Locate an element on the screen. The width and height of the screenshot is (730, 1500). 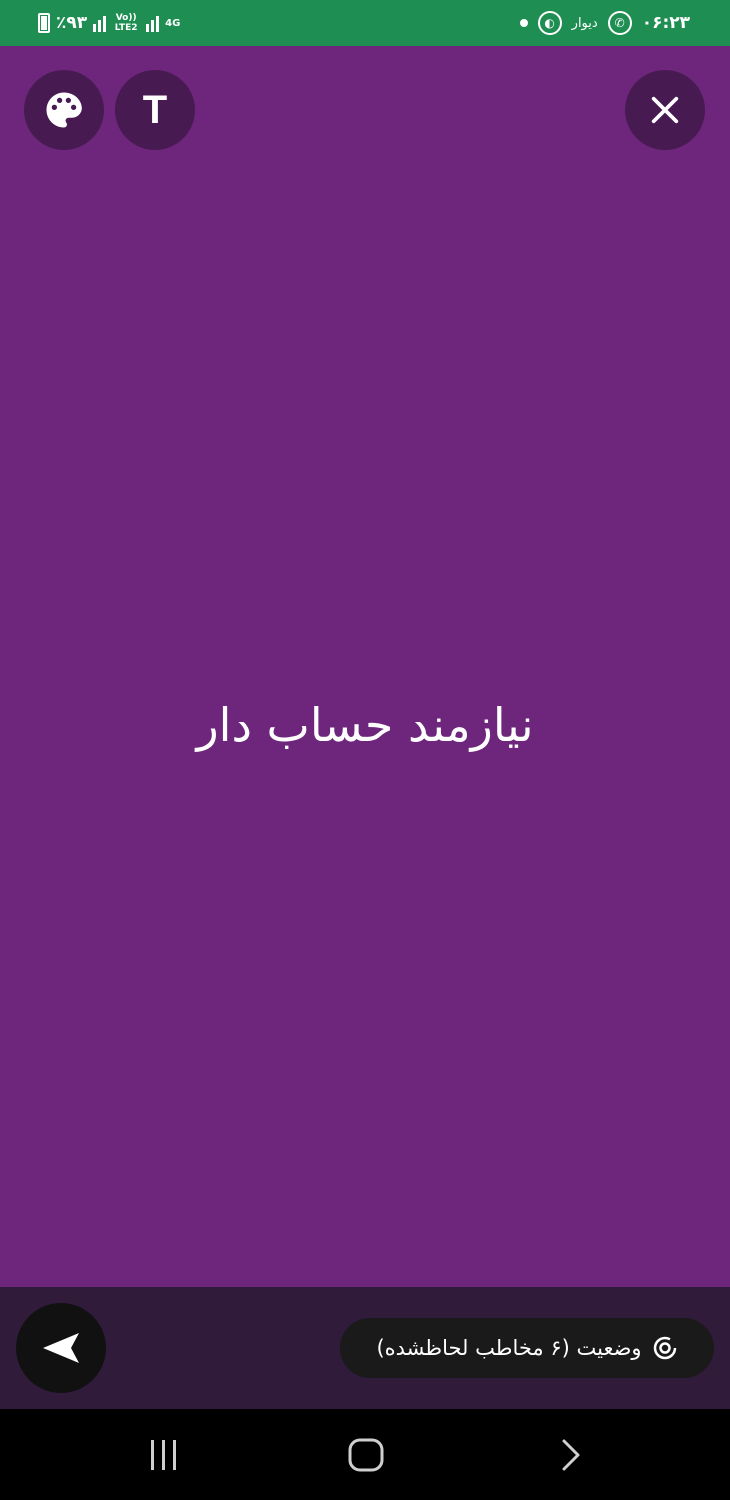
close-button is located at coordinates (665, 110).